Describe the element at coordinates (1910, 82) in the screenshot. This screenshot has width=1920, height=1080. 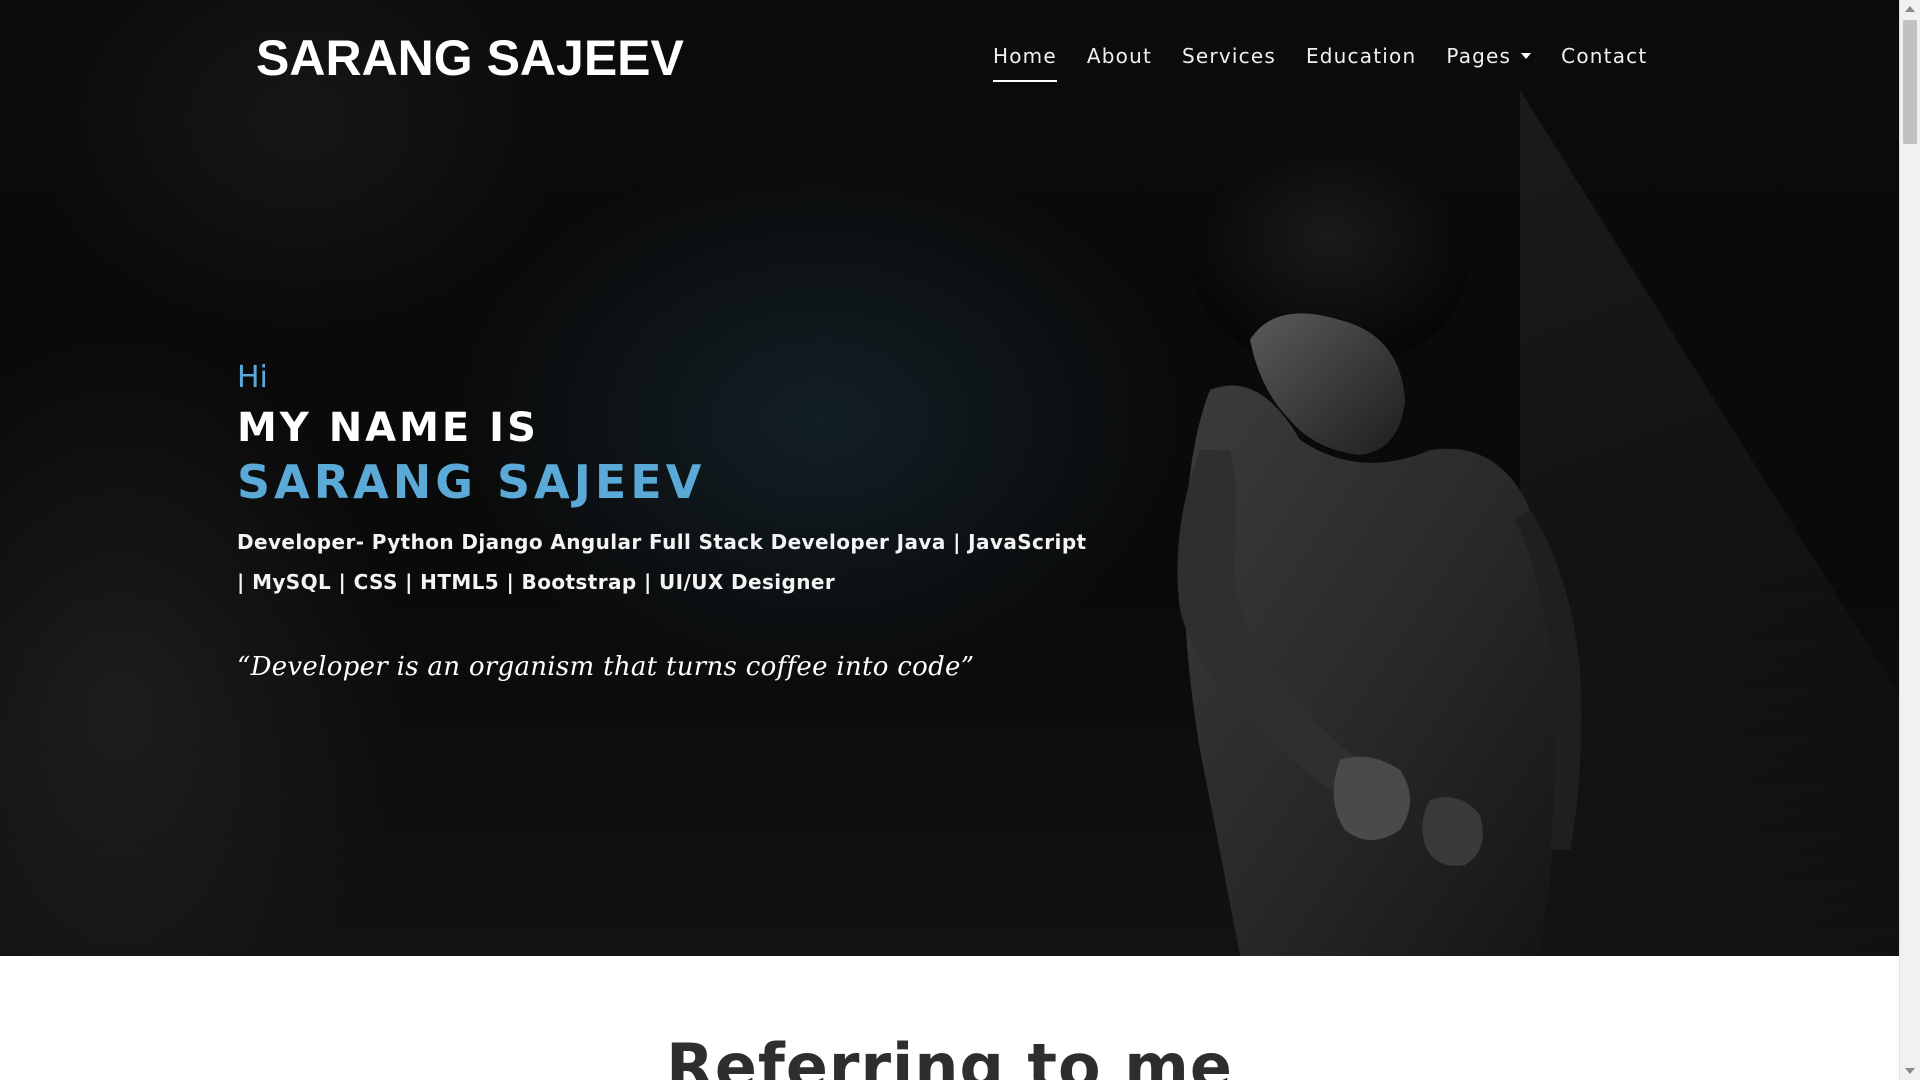
I see `scrollbar-thumb` at that location.